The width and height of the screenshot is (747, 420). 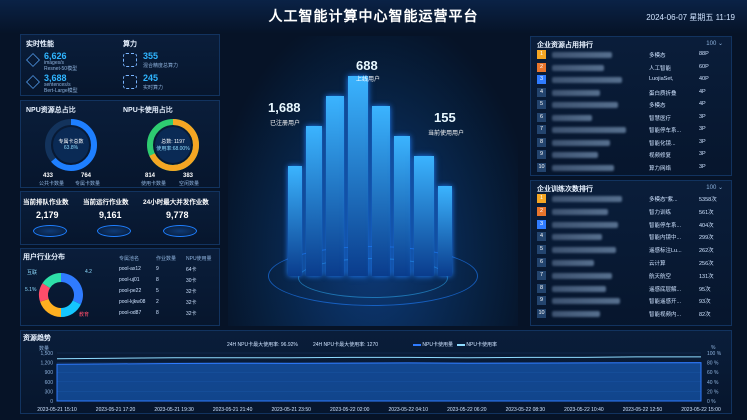 I want to click on rank-value: 40P, so click(x=704, y=79).